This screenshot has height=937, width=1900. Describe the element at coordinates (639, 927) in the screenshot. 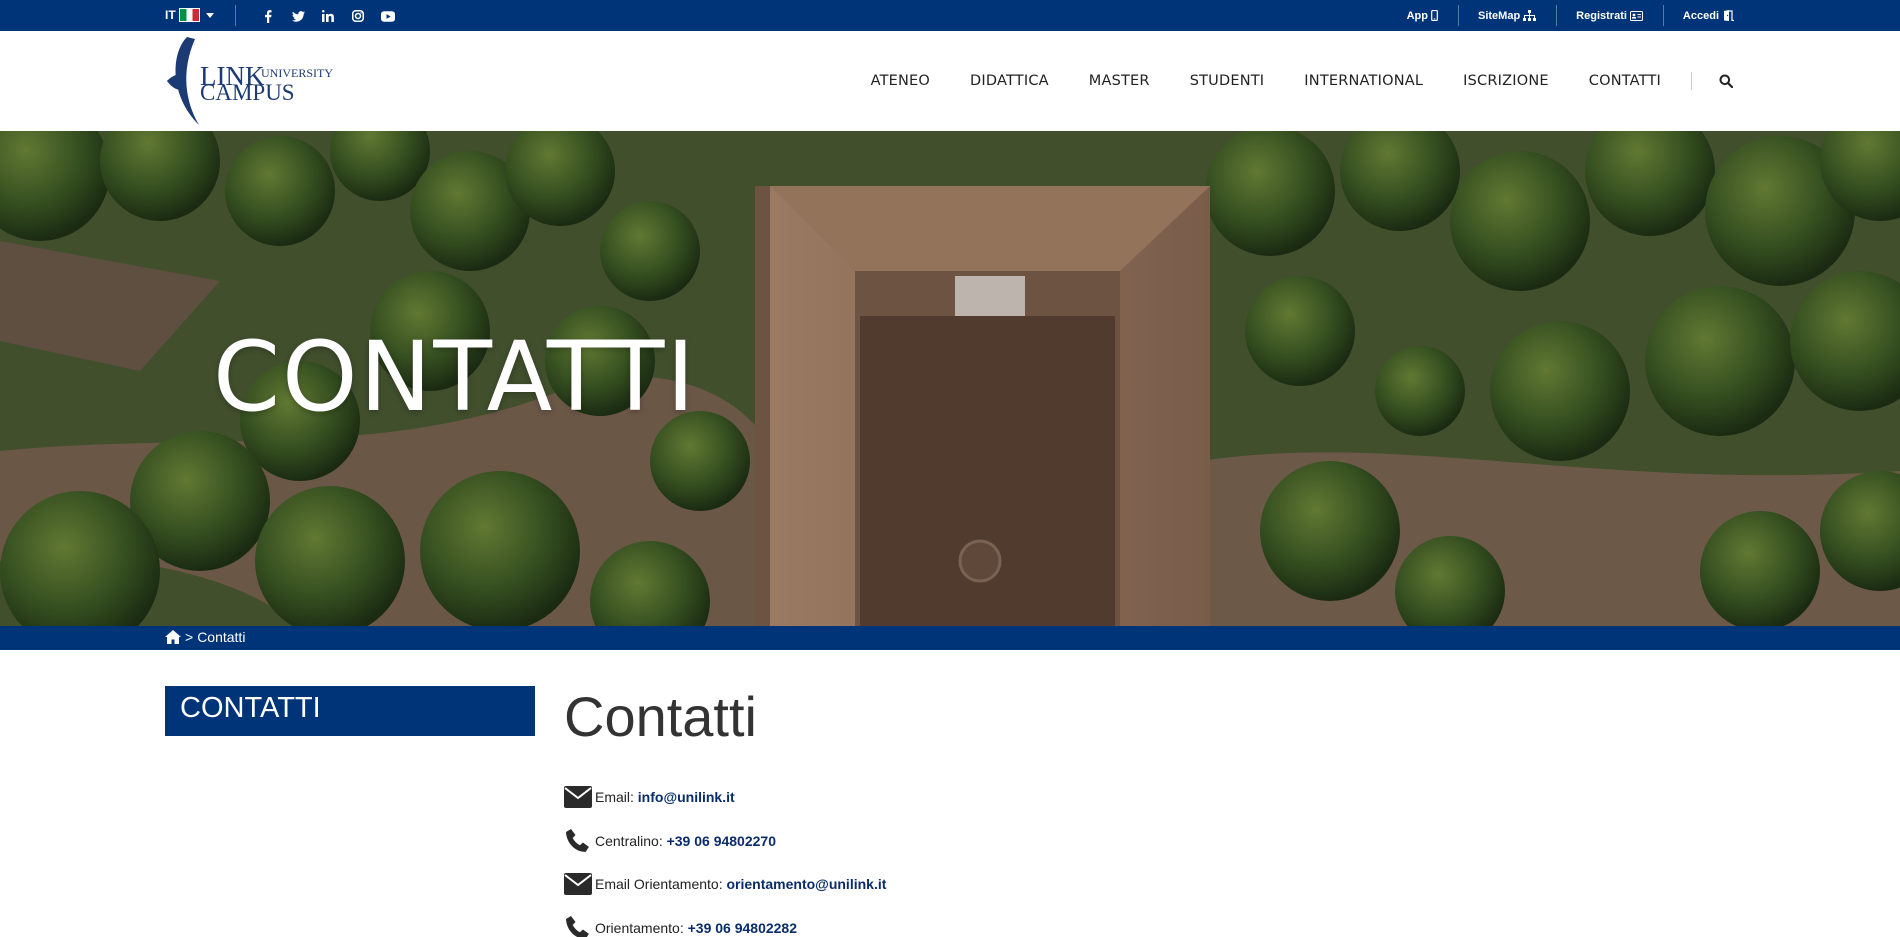

I see `contact-label: Orientamento:` at that location.